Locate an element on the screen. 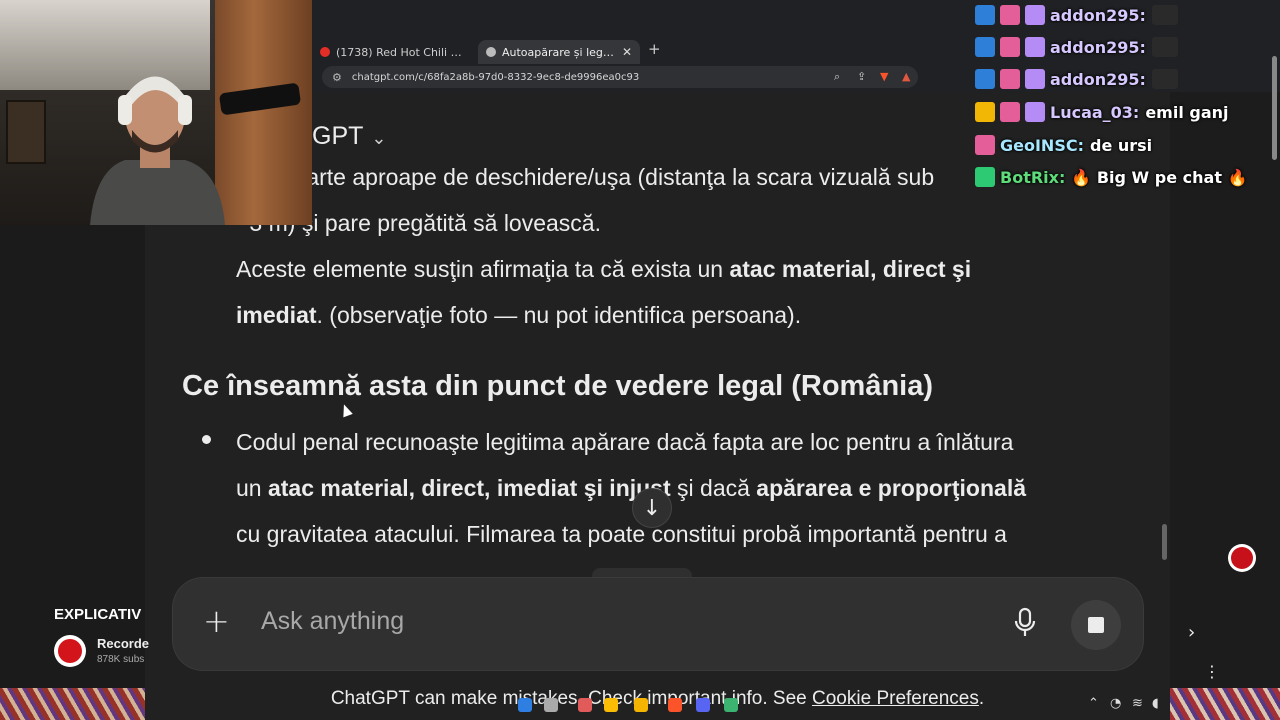  chat-message: BotRix: 🔥 Big W pe chat 🔥 is located at coordinates (1111, 177).